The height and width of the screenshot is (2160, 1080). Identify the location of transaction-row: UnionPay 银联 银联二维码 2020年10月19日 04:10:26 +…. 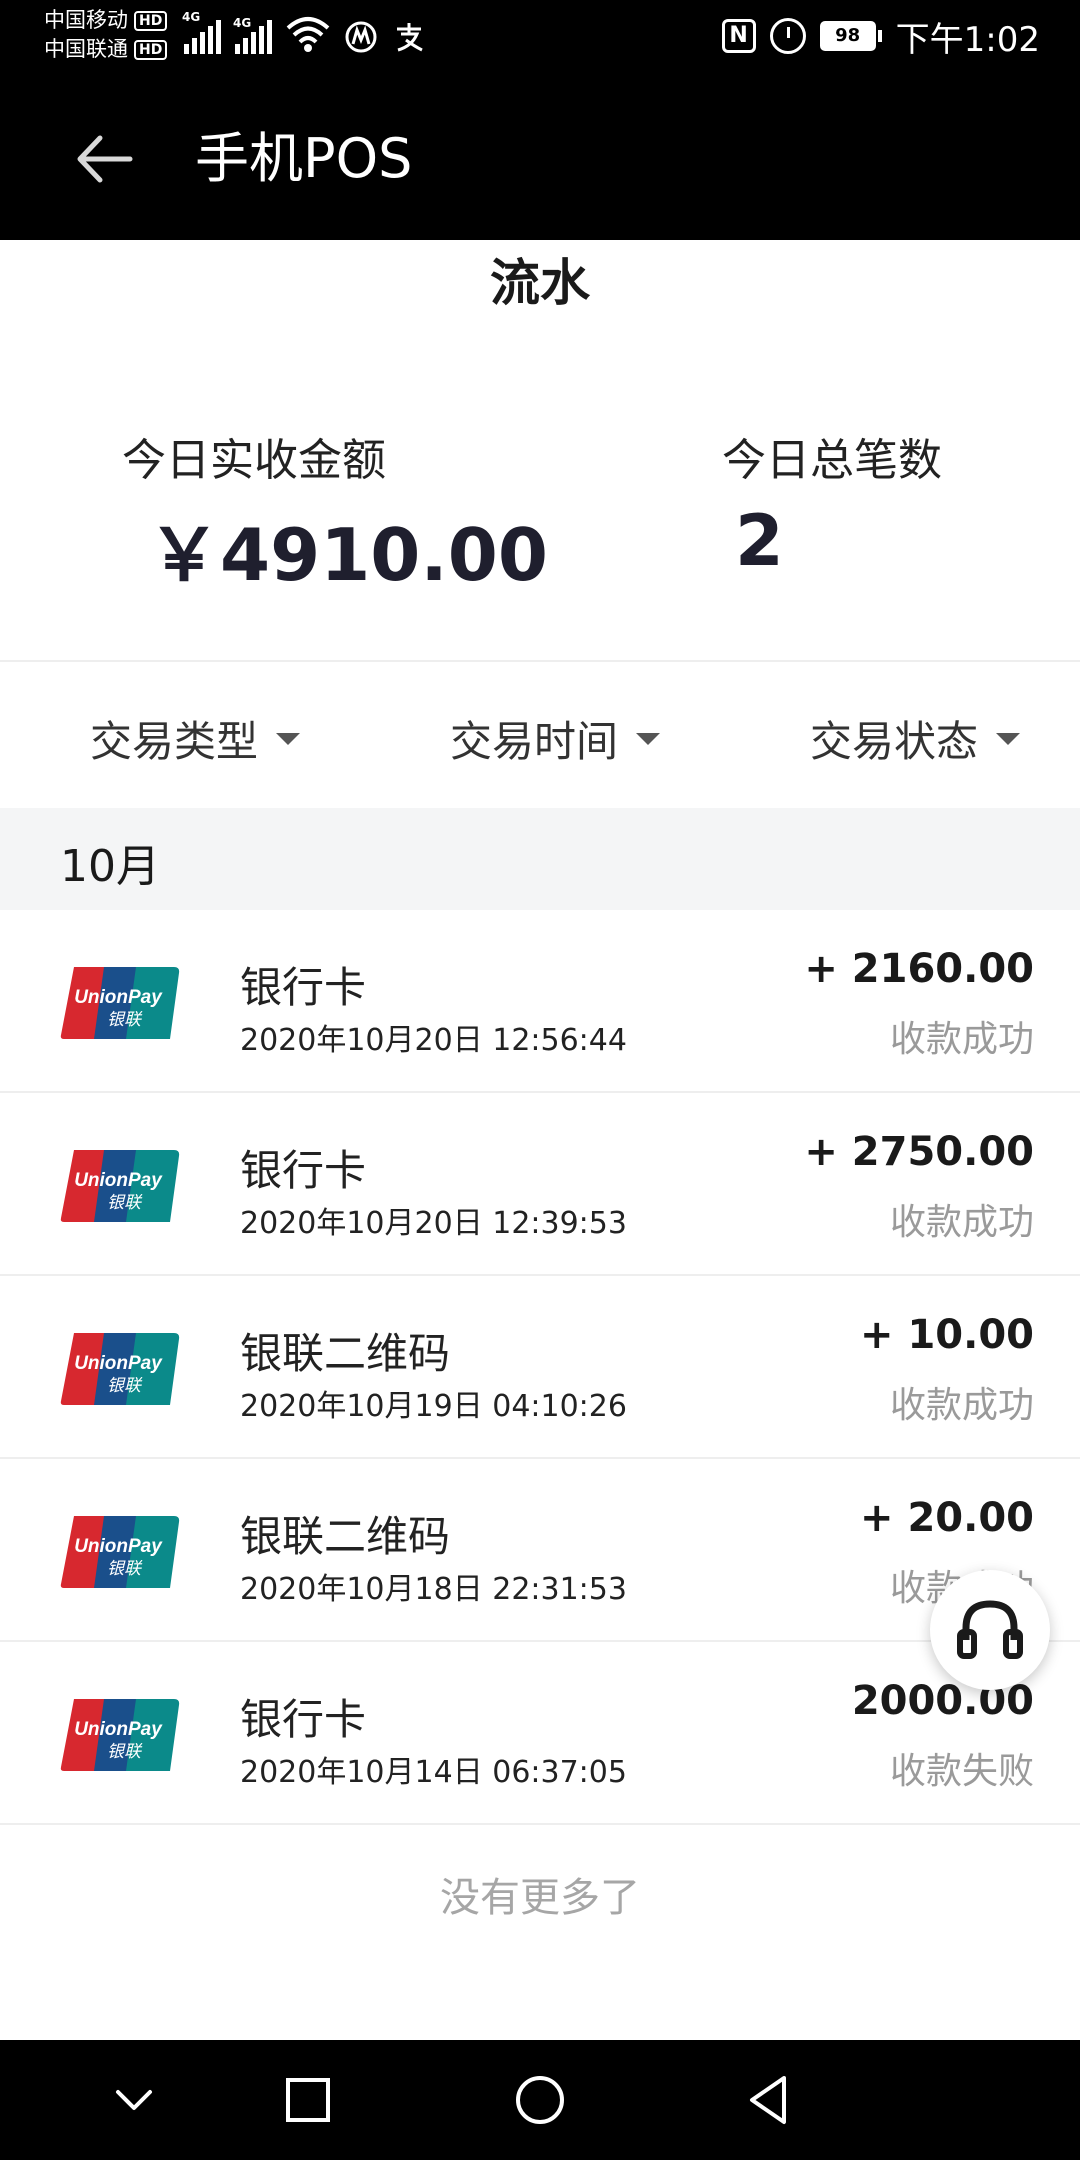
(540, 1367).